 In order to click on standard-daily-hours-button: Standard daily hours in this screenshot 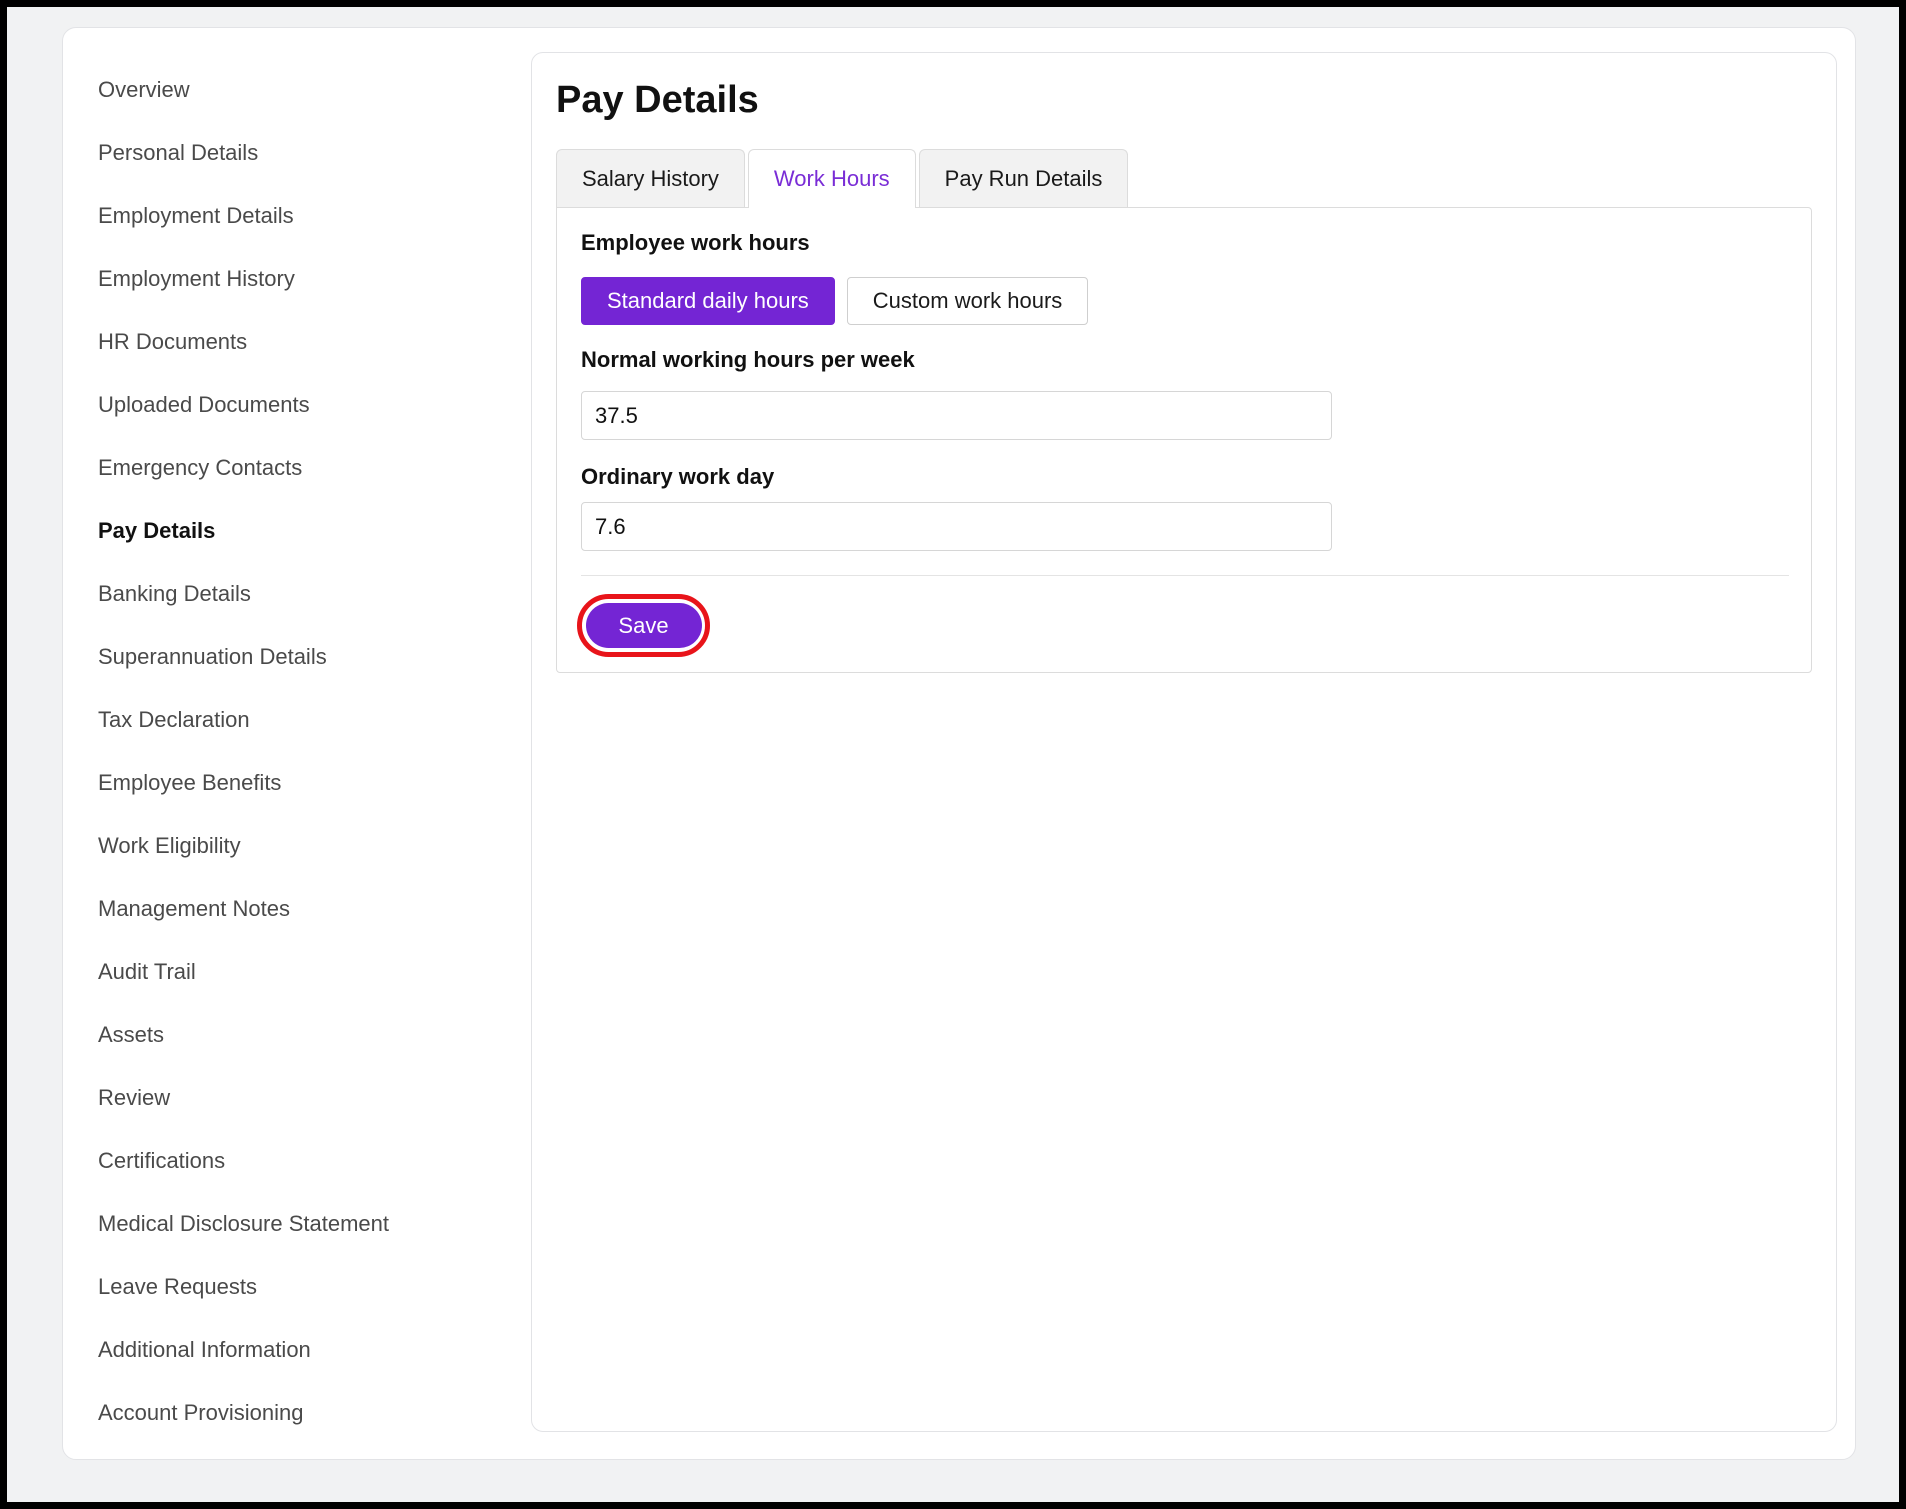, I will do `click(708, 301)`.